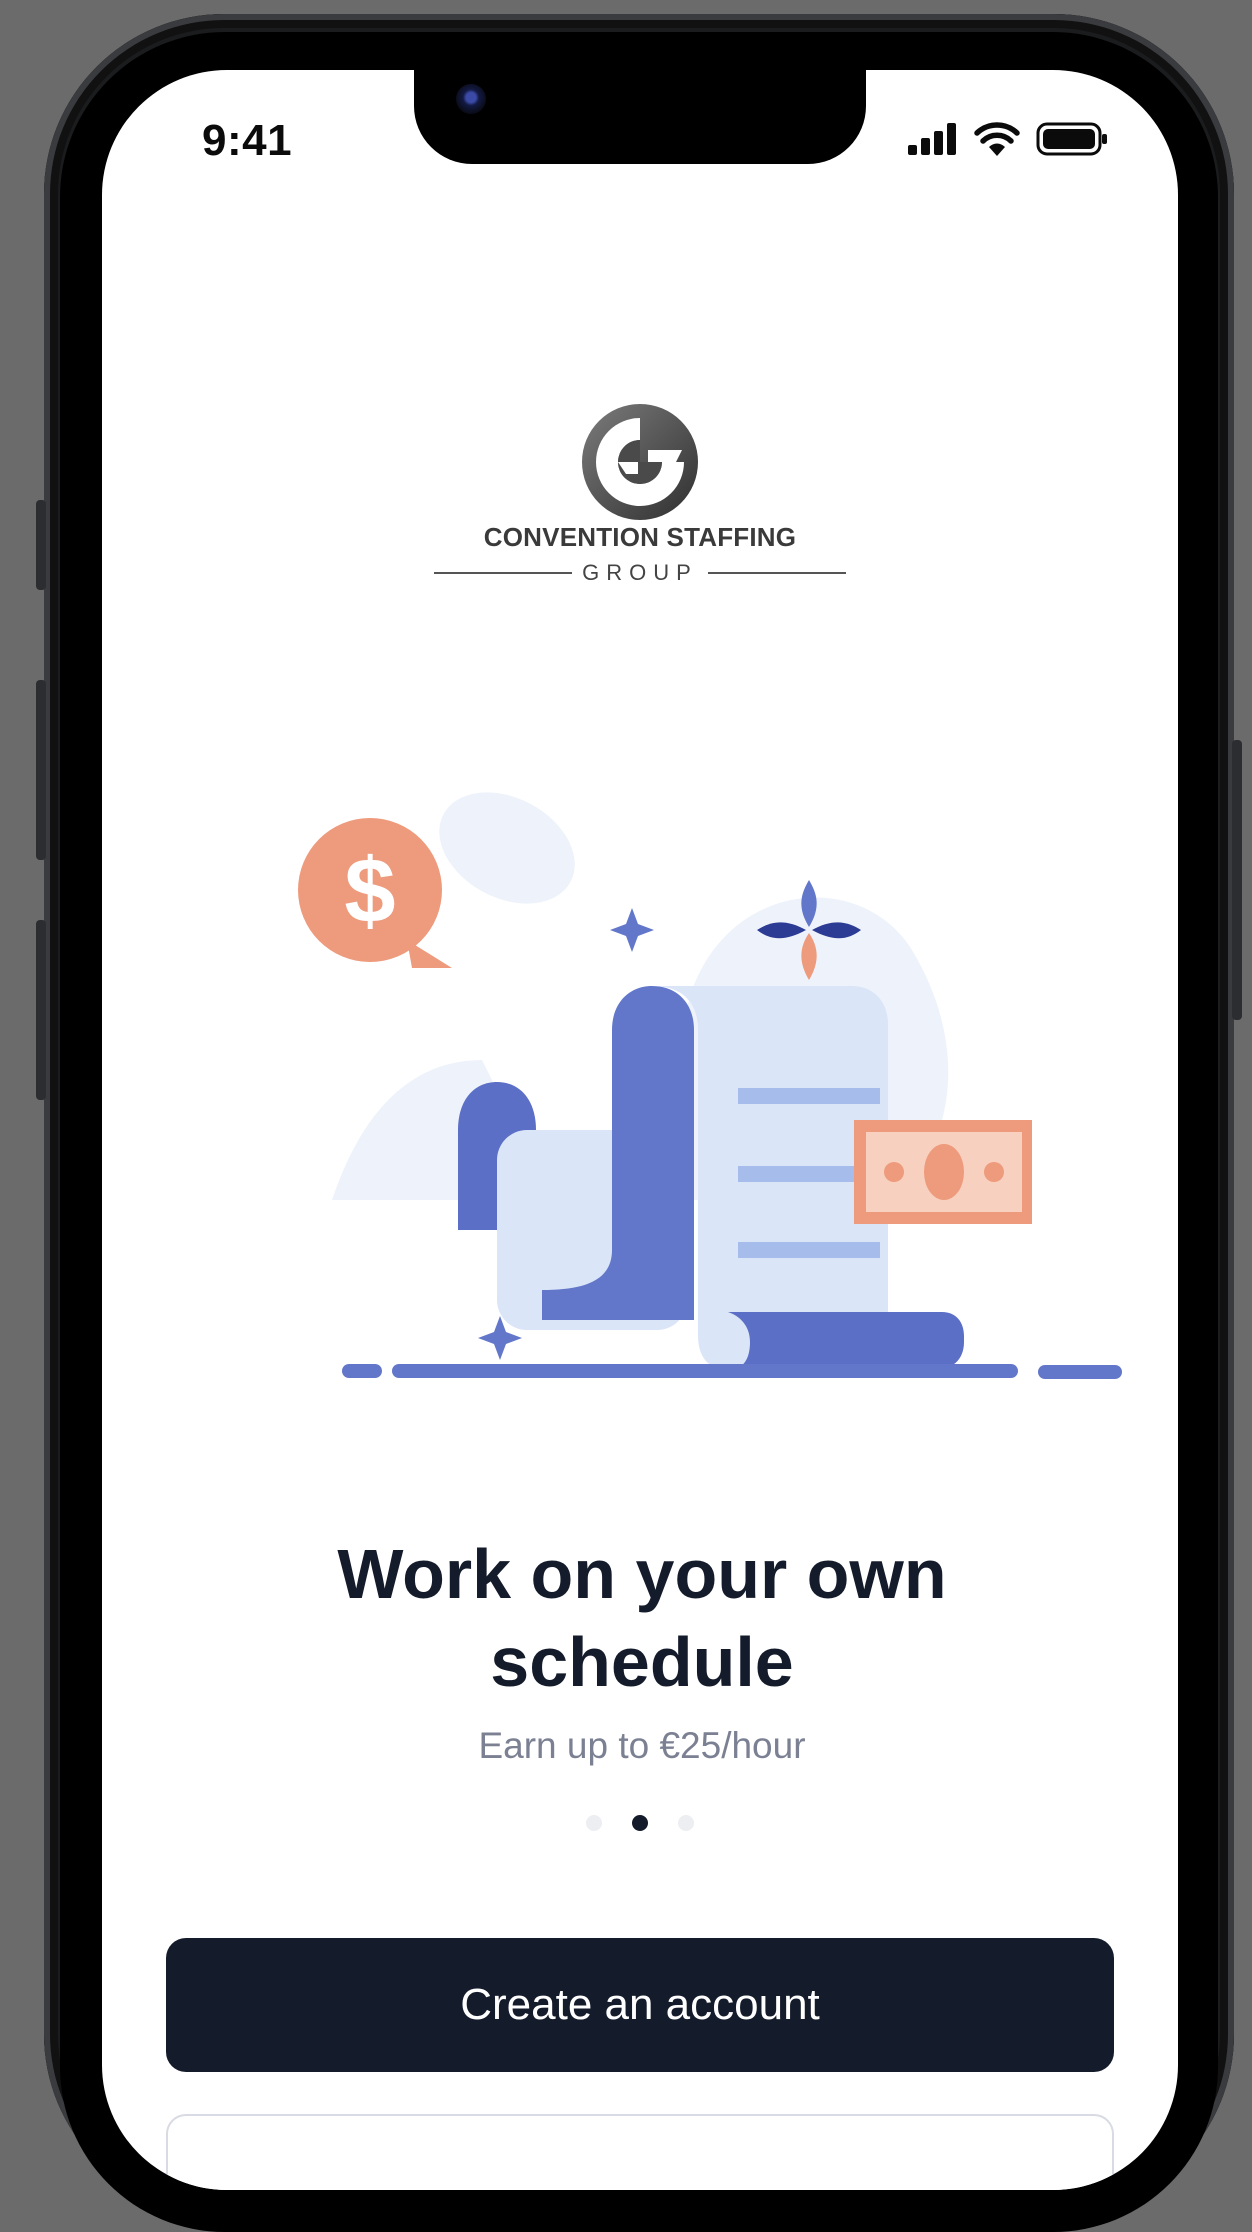  I want to click on logo-company-sub: GROUP, so click(640, 573).